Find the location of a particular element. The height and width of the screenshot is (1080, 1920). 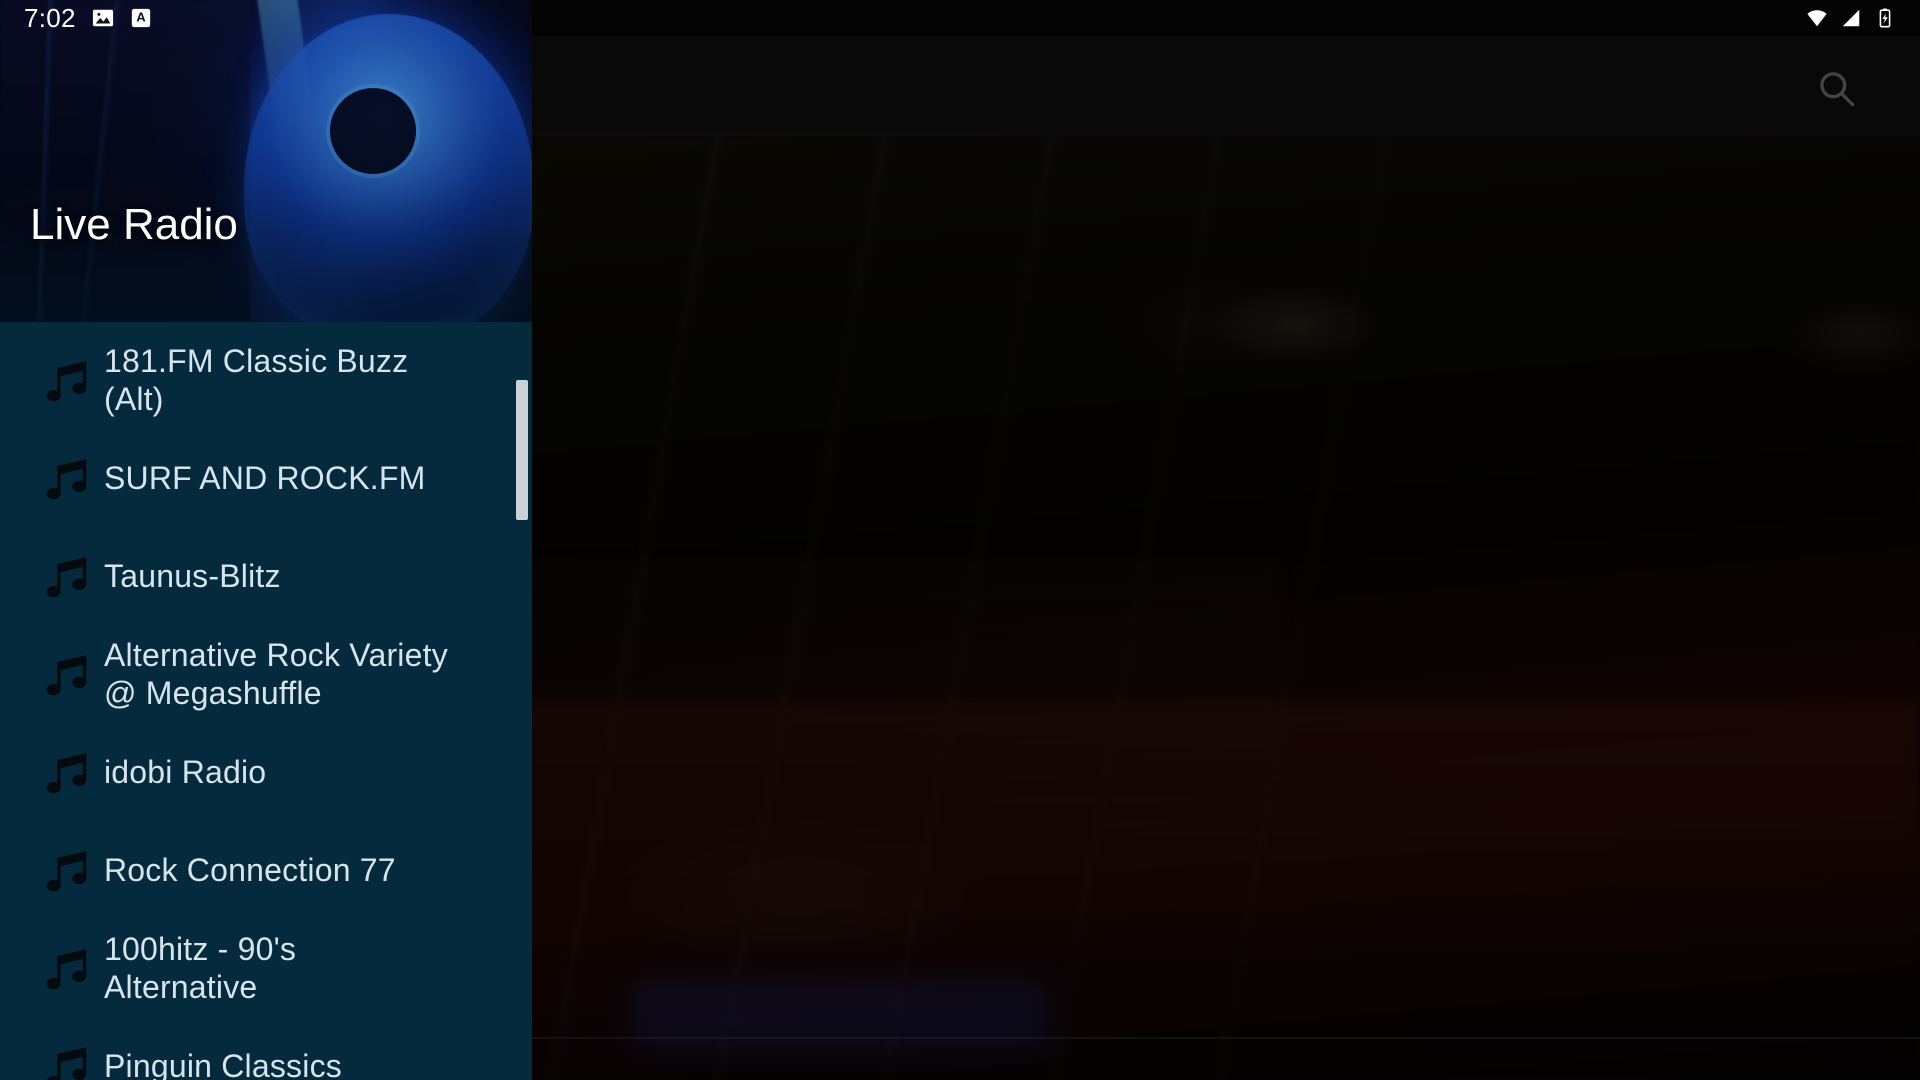

drawer-list-item-label: SURF AND ROCK.FM is located at coordinates (265, 478).